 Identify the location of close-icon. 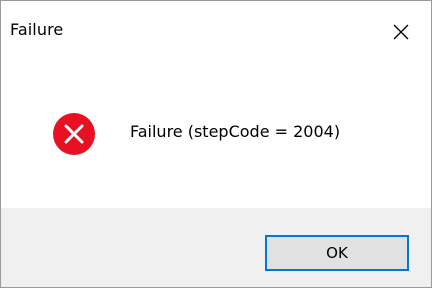
(401, 32).